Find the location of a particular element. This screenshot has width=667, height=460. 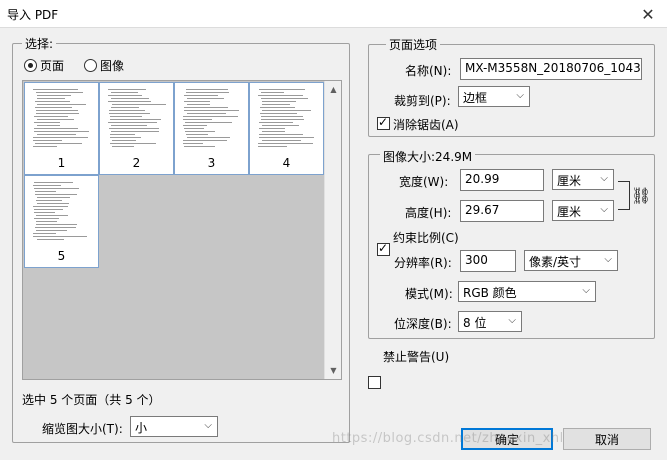

antialias-label: 消除锯齿(A) is located at coordinates (426, 124).